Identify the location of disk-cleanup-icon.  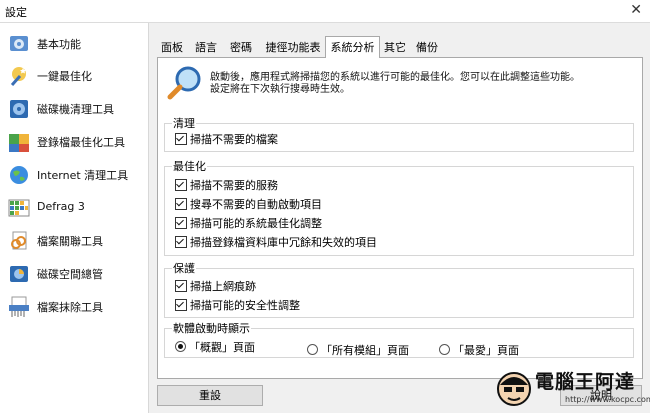
(19, 109).